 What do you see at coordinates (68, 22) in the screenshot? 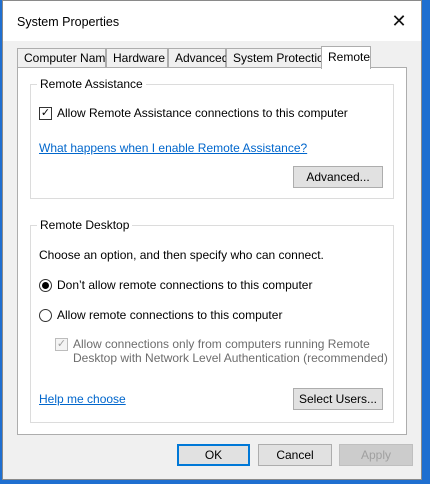
I see `window-title: System Properties` at bounding box center [68, 22].